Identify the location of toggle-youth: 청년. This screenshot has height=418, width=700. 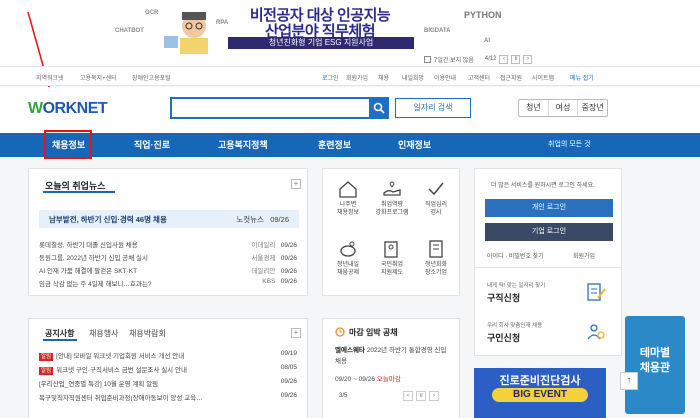
(534, 108).